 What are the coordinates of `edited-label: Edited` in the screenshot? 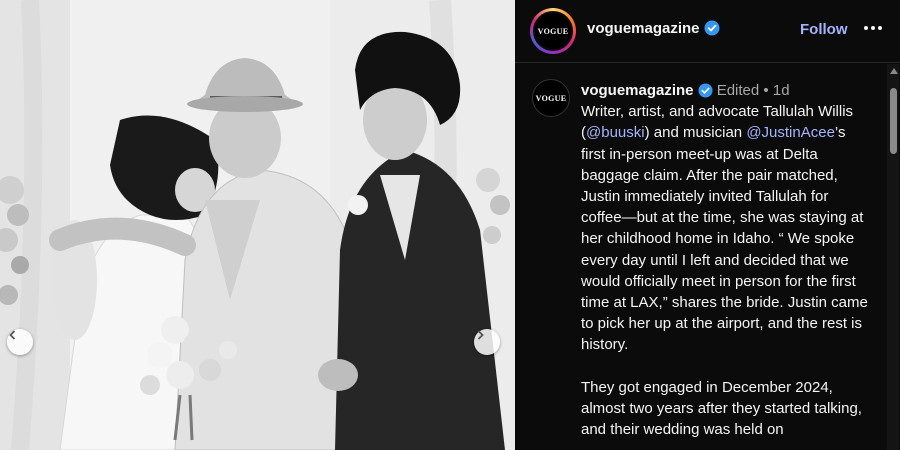 It's located at (738, 90).